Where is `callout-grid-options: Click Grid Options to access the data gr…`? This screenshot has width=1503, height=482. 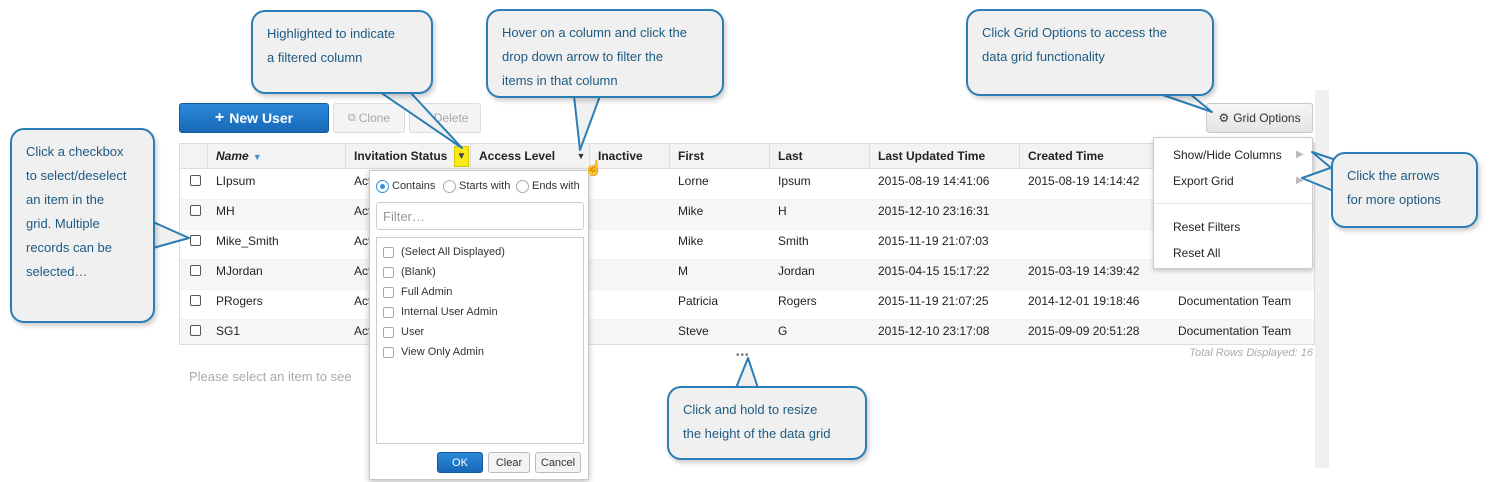
callout-grid-options: Click Grid Options to access the data gr… is located at coordinates (1090, 52).